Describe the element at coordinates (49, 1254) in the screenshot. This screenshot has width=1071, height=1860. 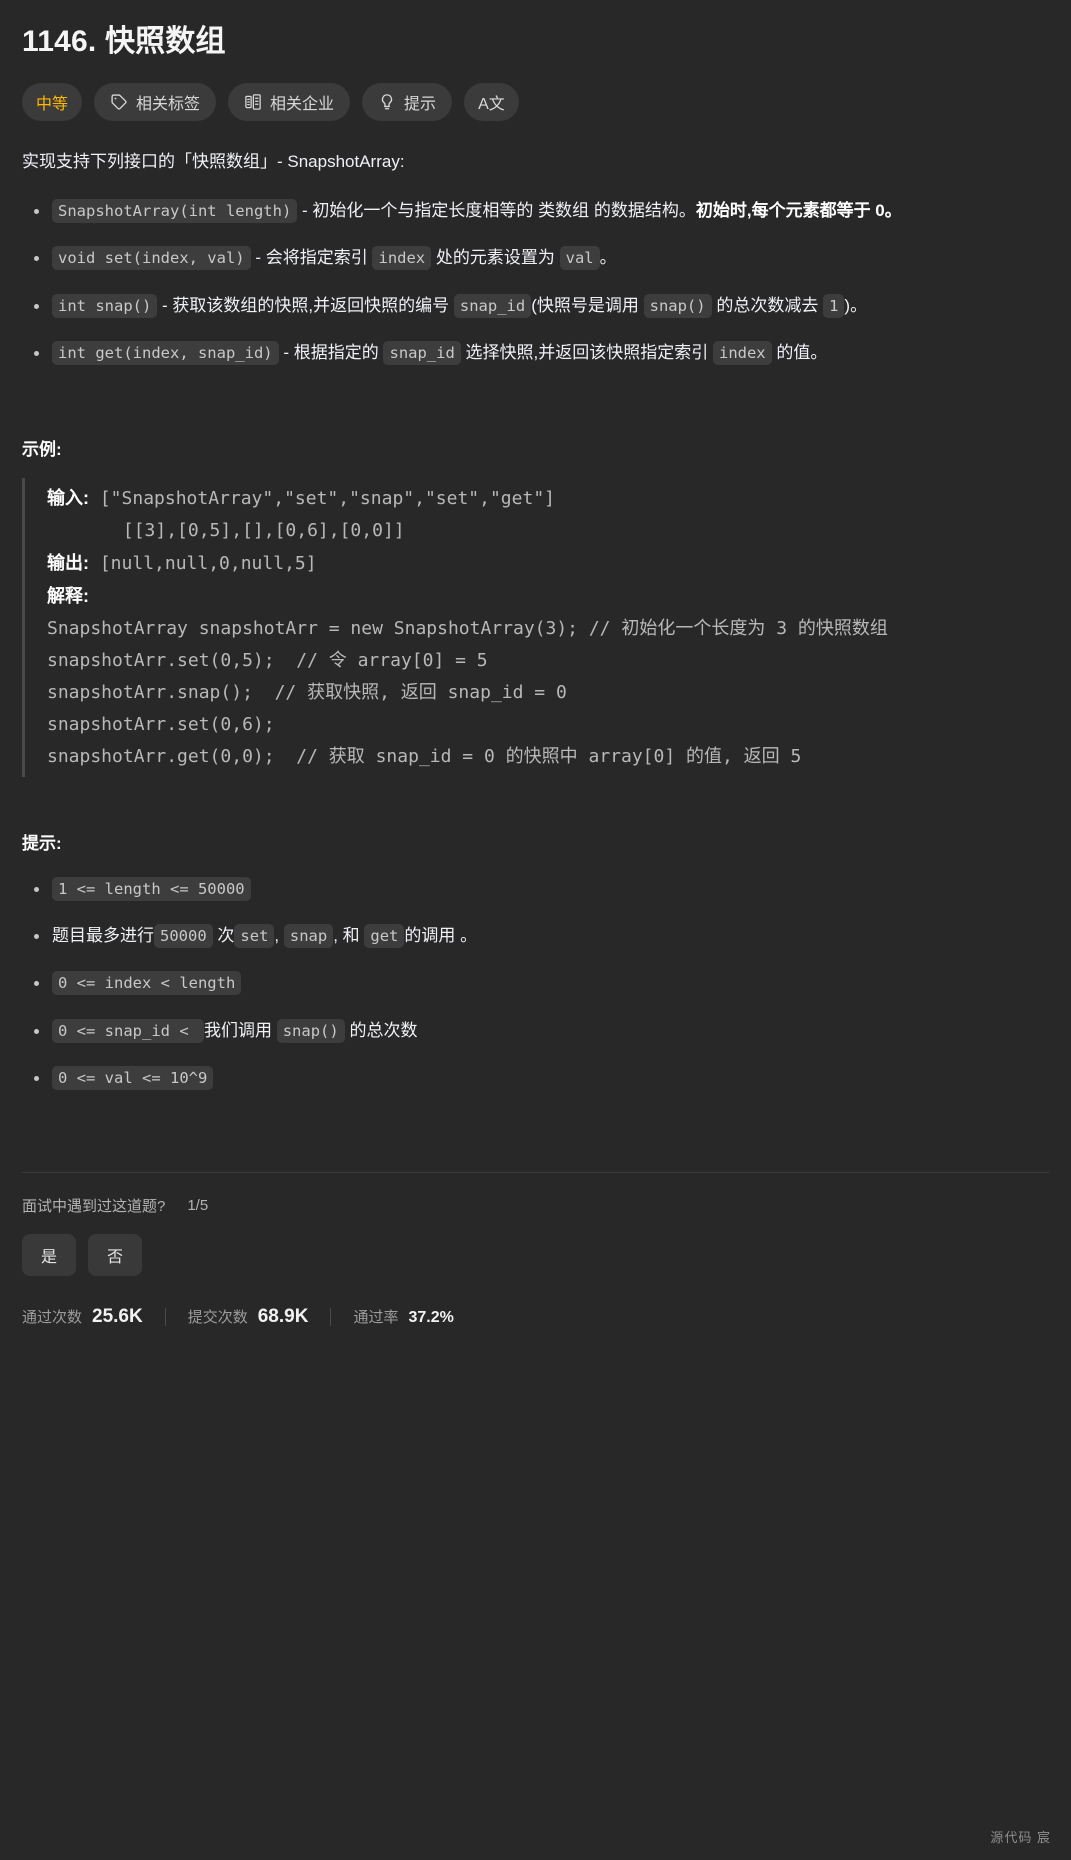
I see `poll-yes-button: 是` at that location.